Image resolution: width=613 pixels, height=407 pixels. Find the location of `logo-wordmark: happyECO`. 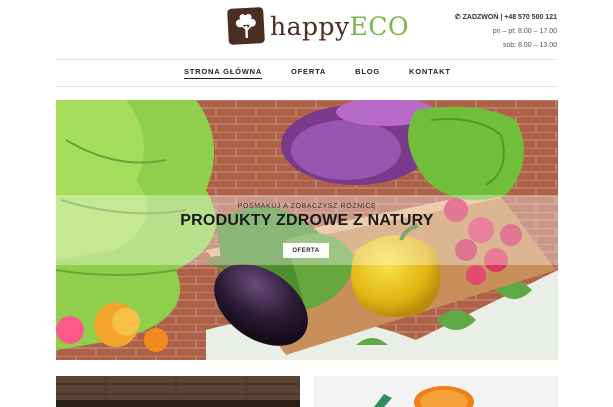

logo-wordmark: happyECO is located at coordinates (339, 26).